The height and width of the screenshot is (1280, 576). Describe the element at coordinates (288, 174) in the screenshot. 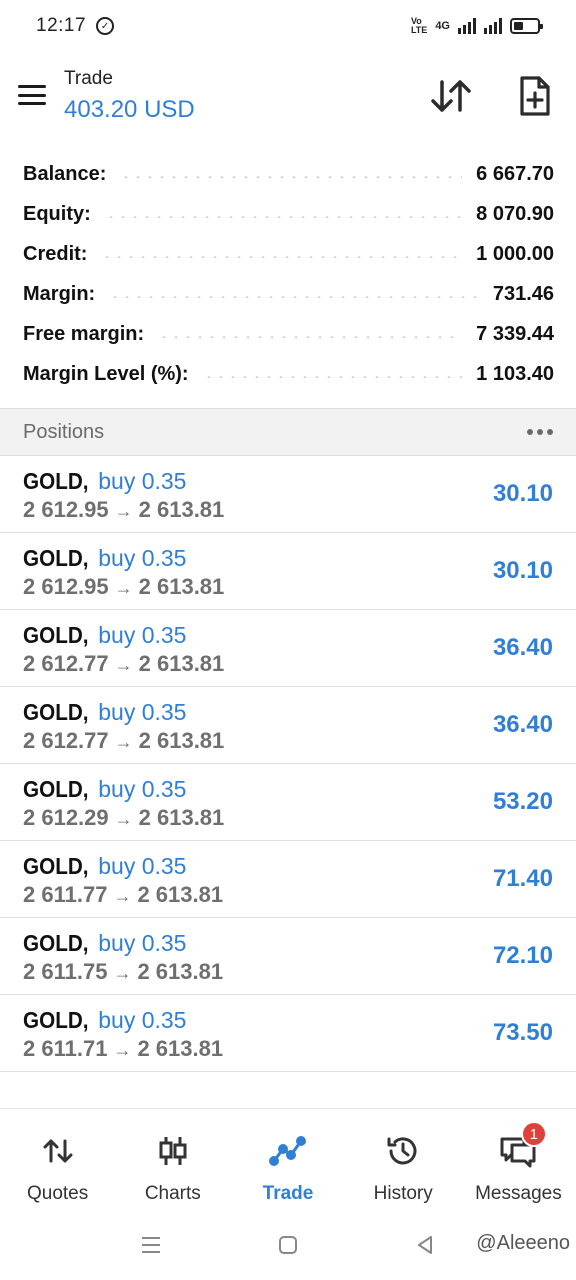

I see `summary-row-balance: Balance: 6 667.70` at that location.